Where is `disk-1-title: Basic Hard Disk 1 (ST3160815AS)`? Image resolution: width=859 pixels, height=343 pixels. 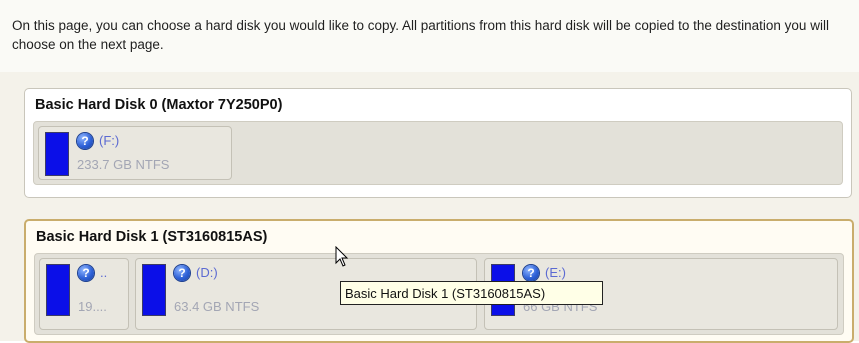
disk-1-title: Basic Hard Disk 1 (ST3160815AS) is located at coordinates (152, 237).